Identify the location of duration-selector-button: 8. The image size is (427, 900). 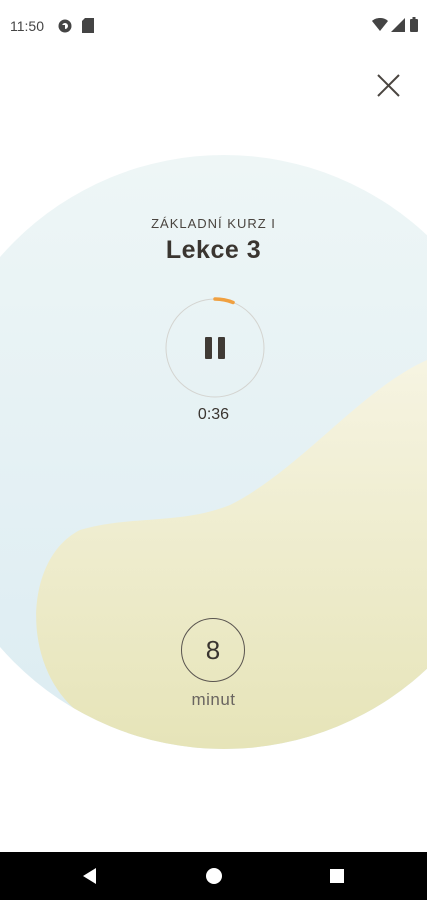
(213, 650).